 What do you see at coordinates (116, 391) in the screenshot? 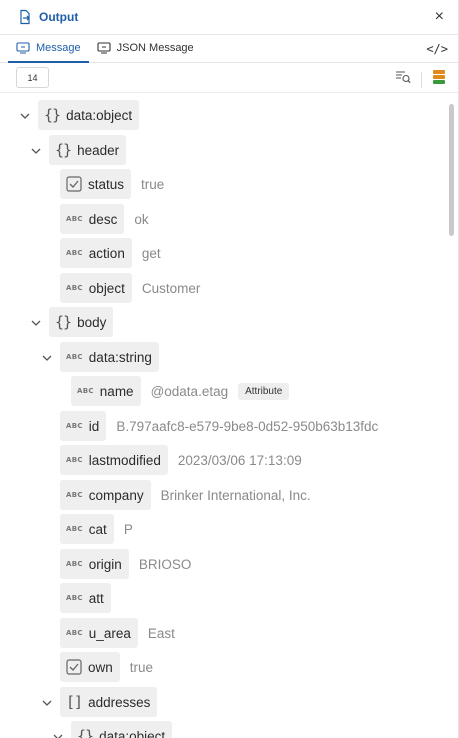
I see `node-key: name` at bounding box center [116, 391].